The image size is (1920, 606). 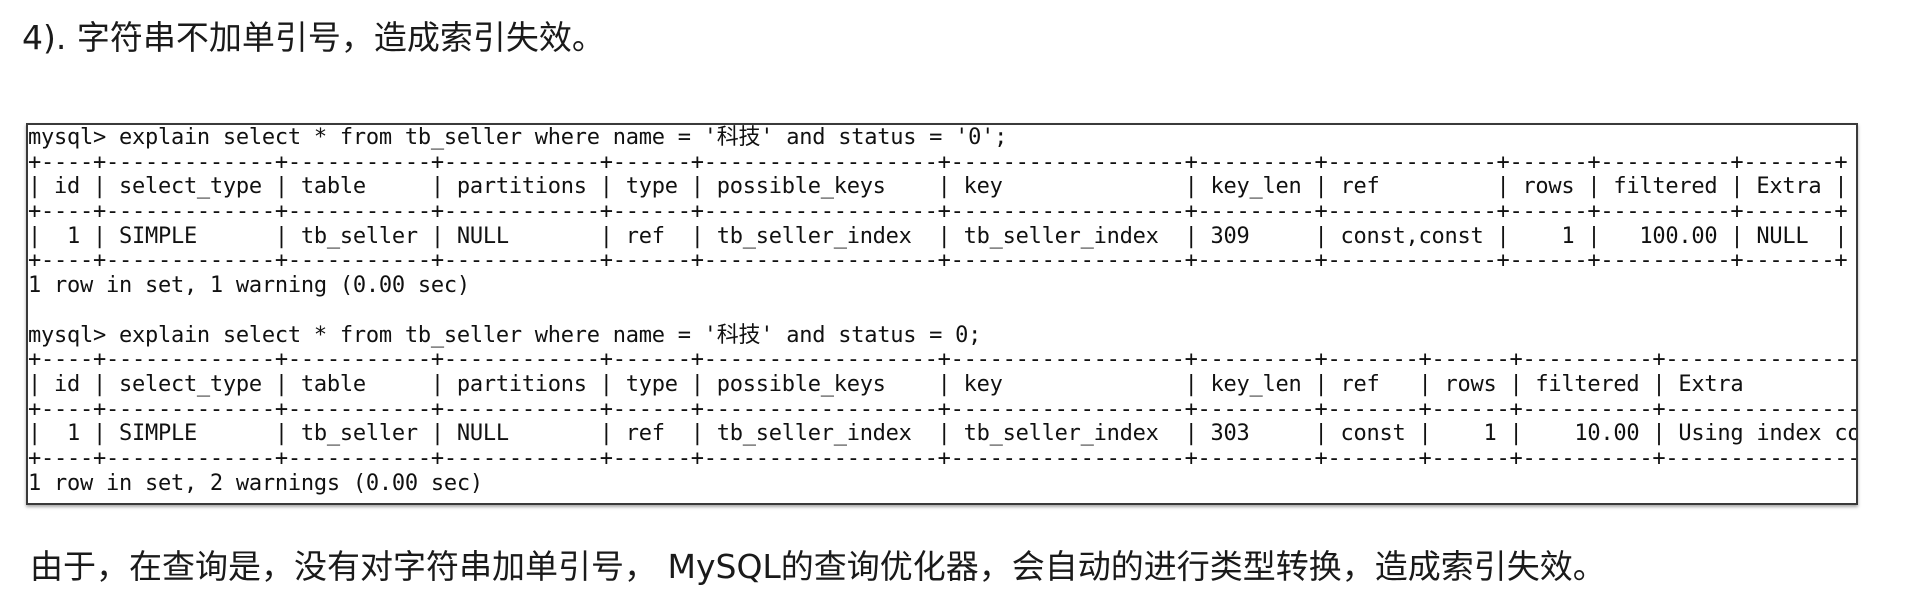 What do you see at coordinates (249, 286) in the screenshot?
I see `result-summary-1: 1 row in set, 1 warning (0.00 sec)` at bounding box center [249, 286].